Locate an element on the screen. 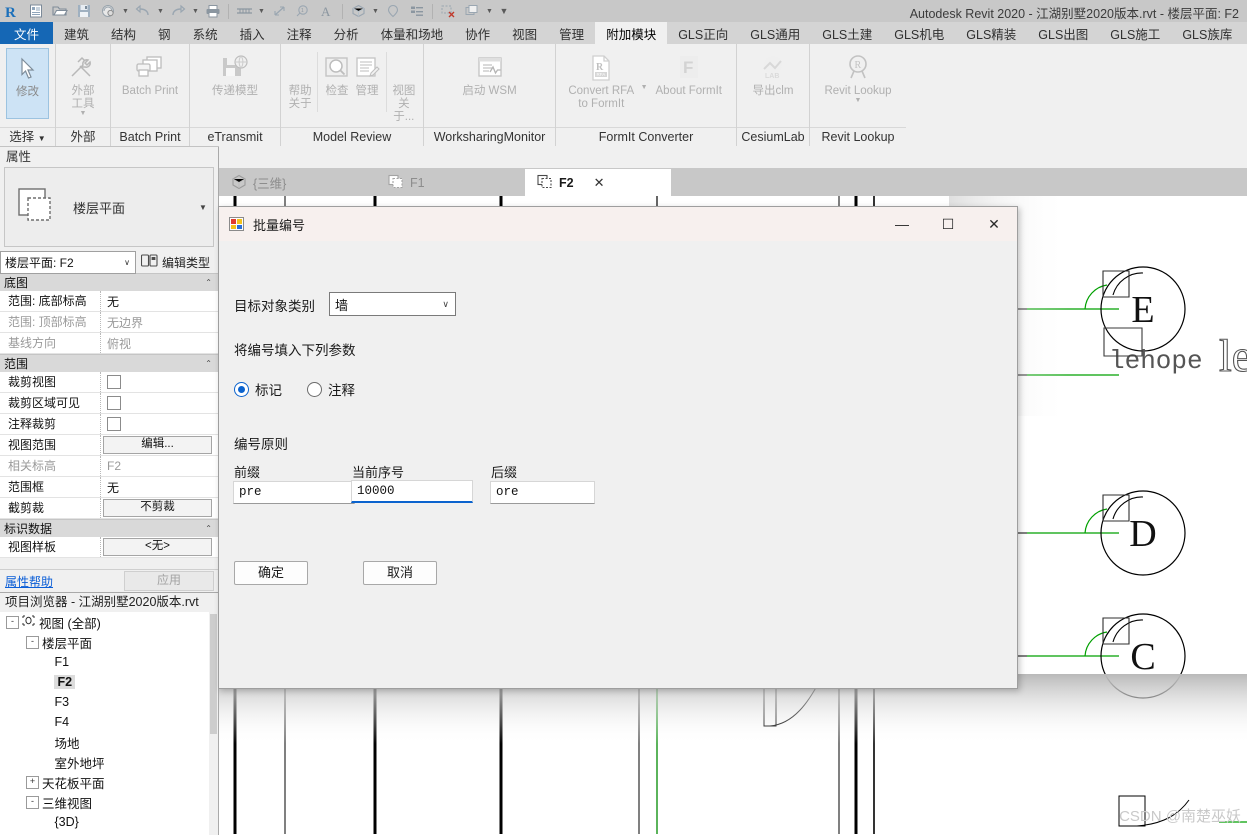 The height and width of the screenshot is (835, 1247). ribbon-tab-9: 协作 is located at coordinates (477, 33).